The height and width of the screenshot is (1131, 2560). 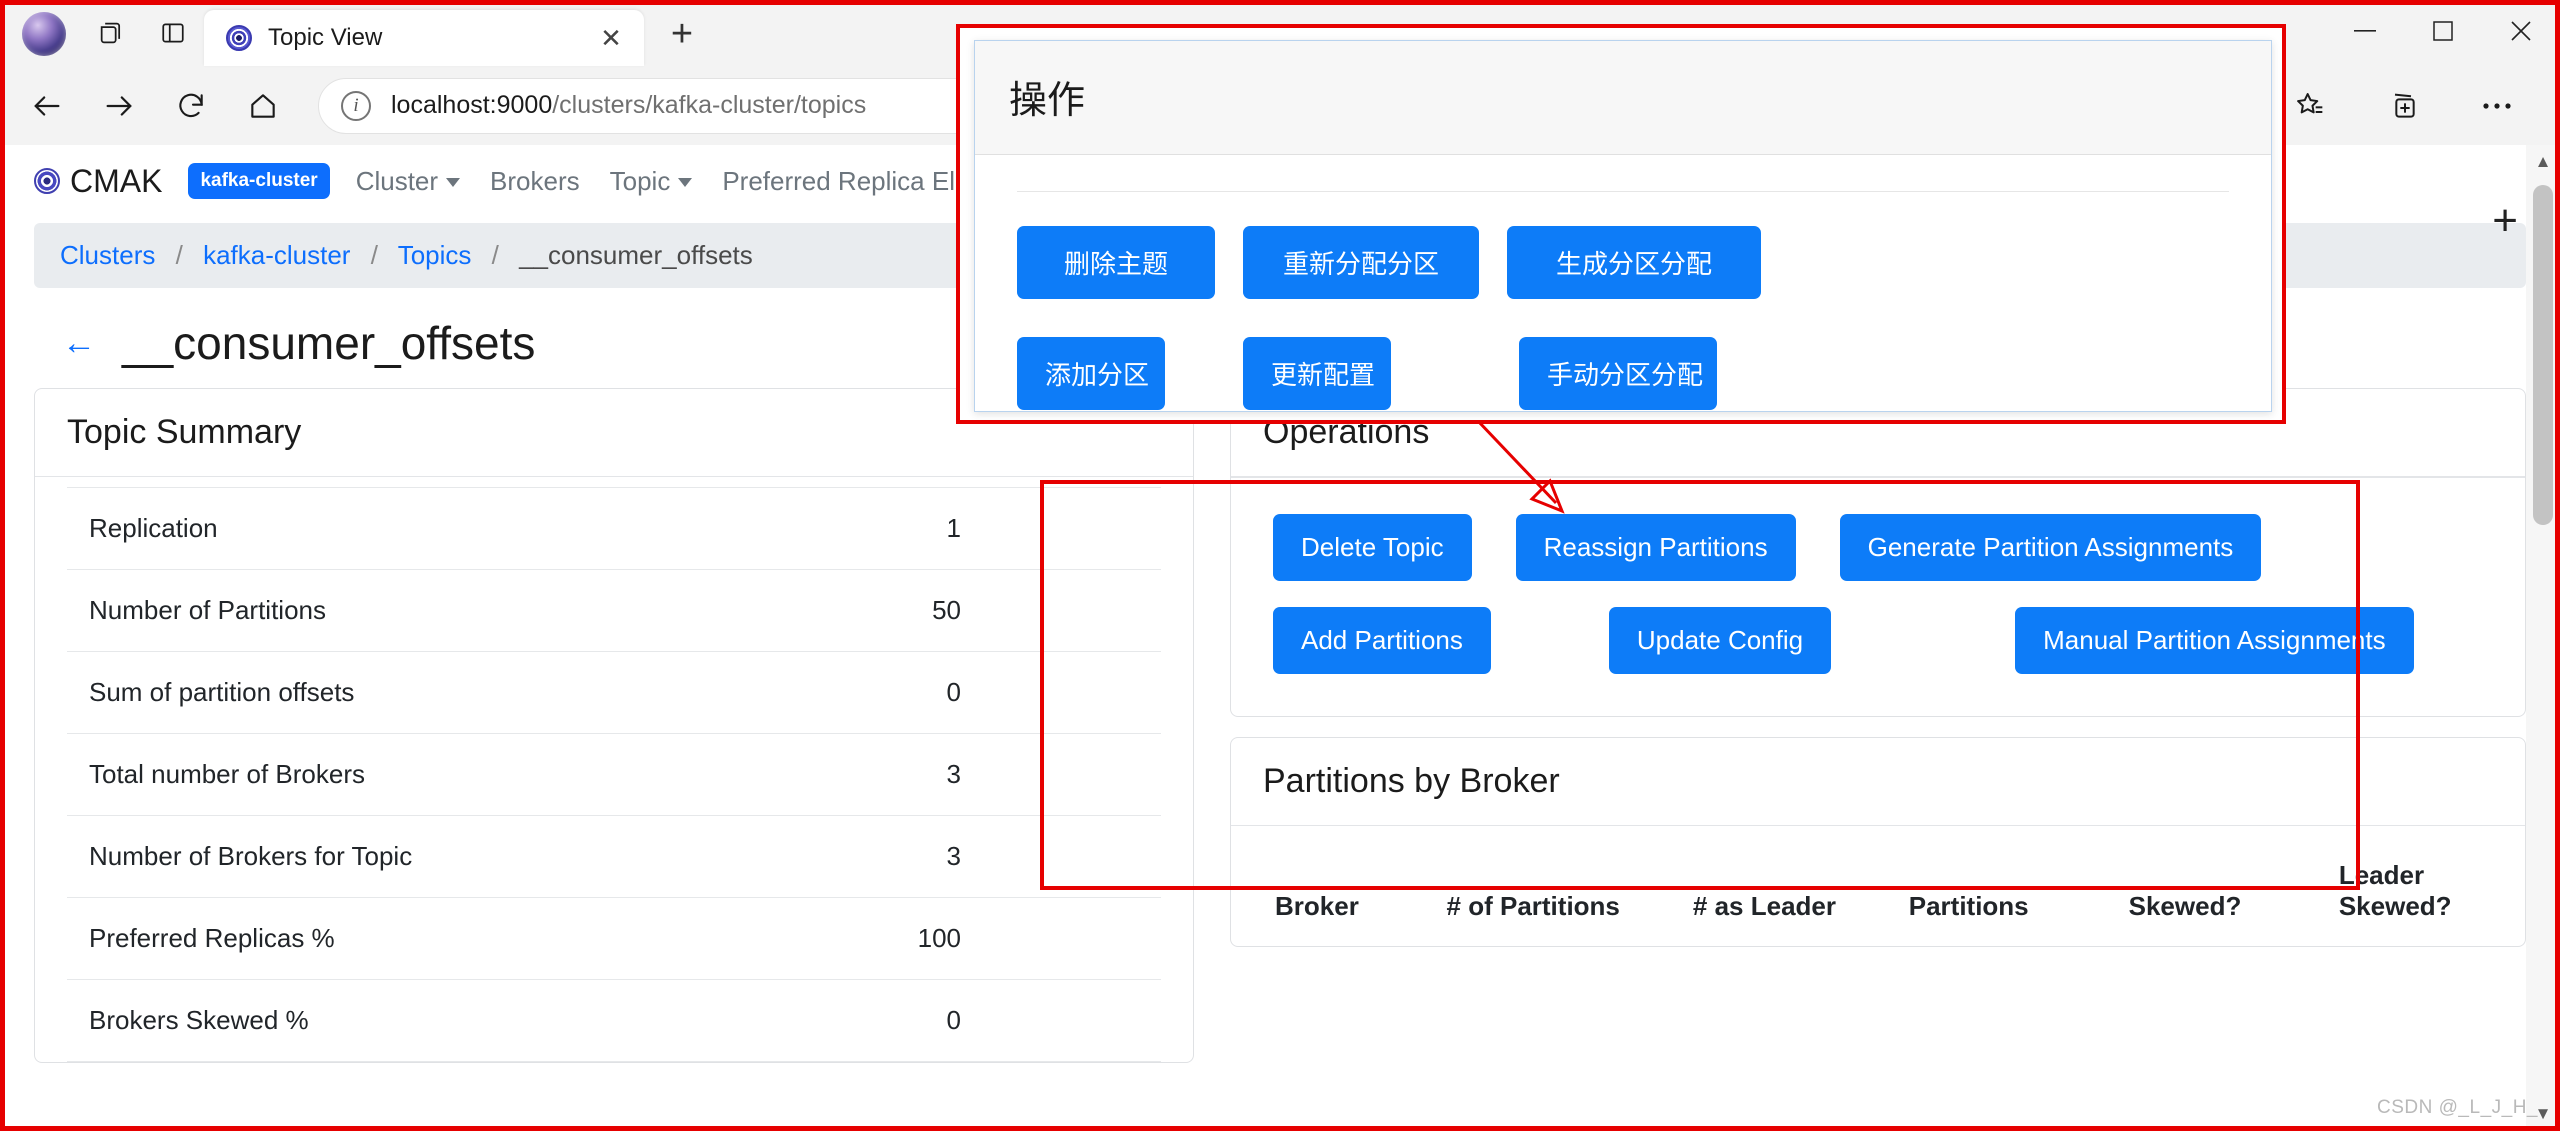 I want to click on table-row: Replication 1, so click(x=614, y=528).